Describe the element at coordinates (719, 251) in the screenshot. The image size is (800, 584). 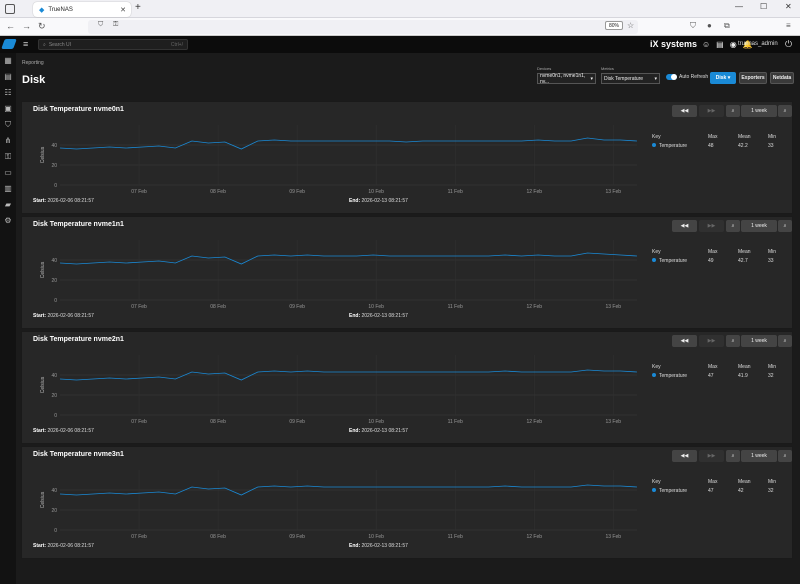
I see `legend-header: Key Max Mean Min` at that location.